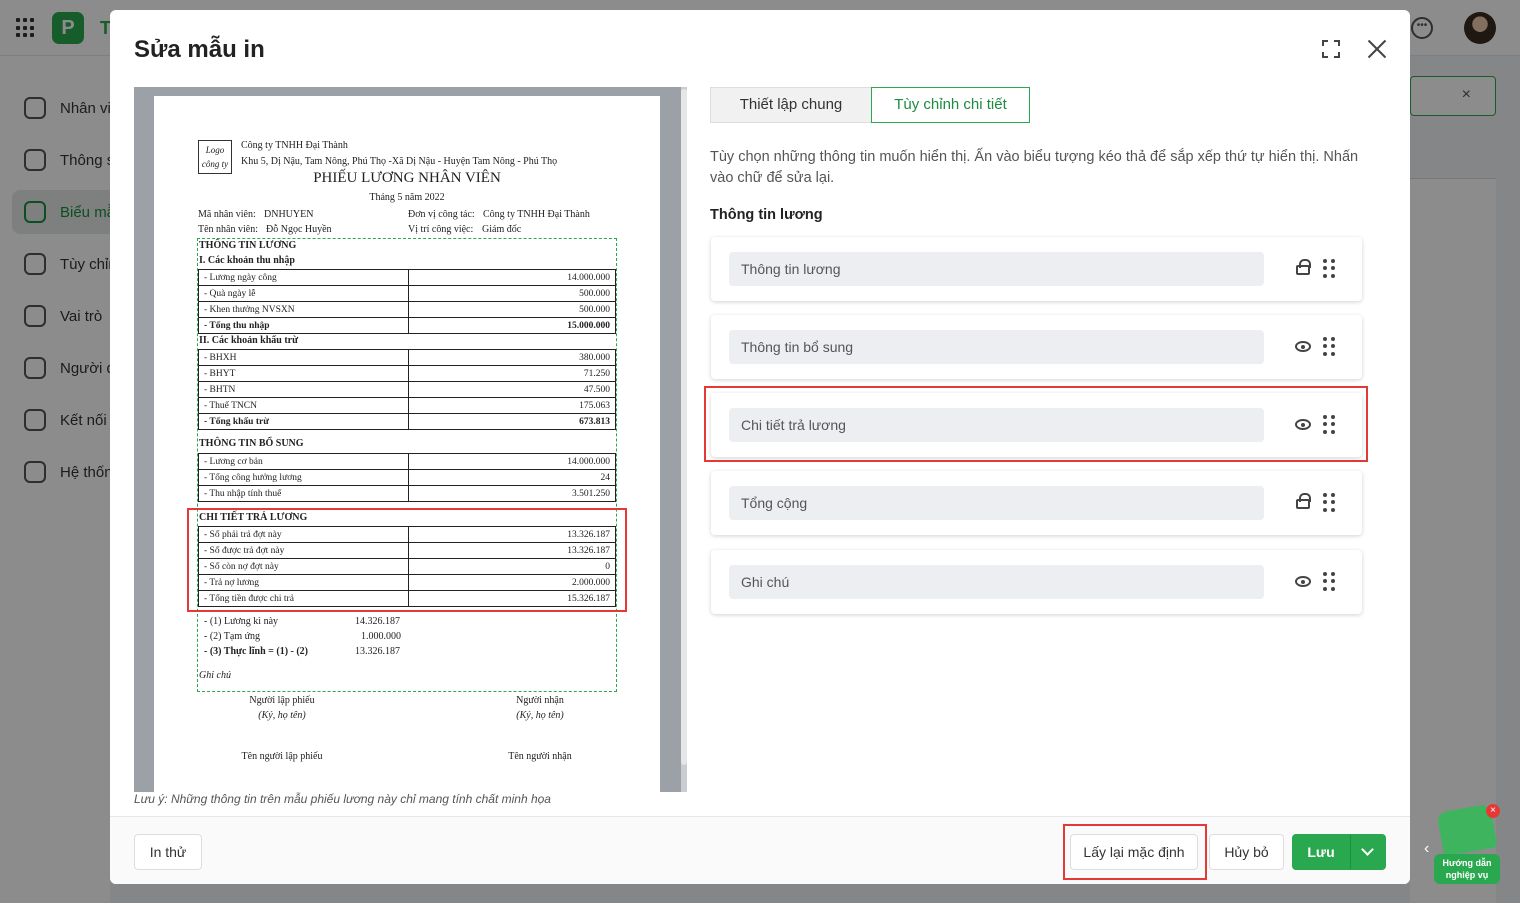 This screenshot has height=903, width=1520. I want to click on preparer-sign: (Ký, họ tên), so click(282, 715).